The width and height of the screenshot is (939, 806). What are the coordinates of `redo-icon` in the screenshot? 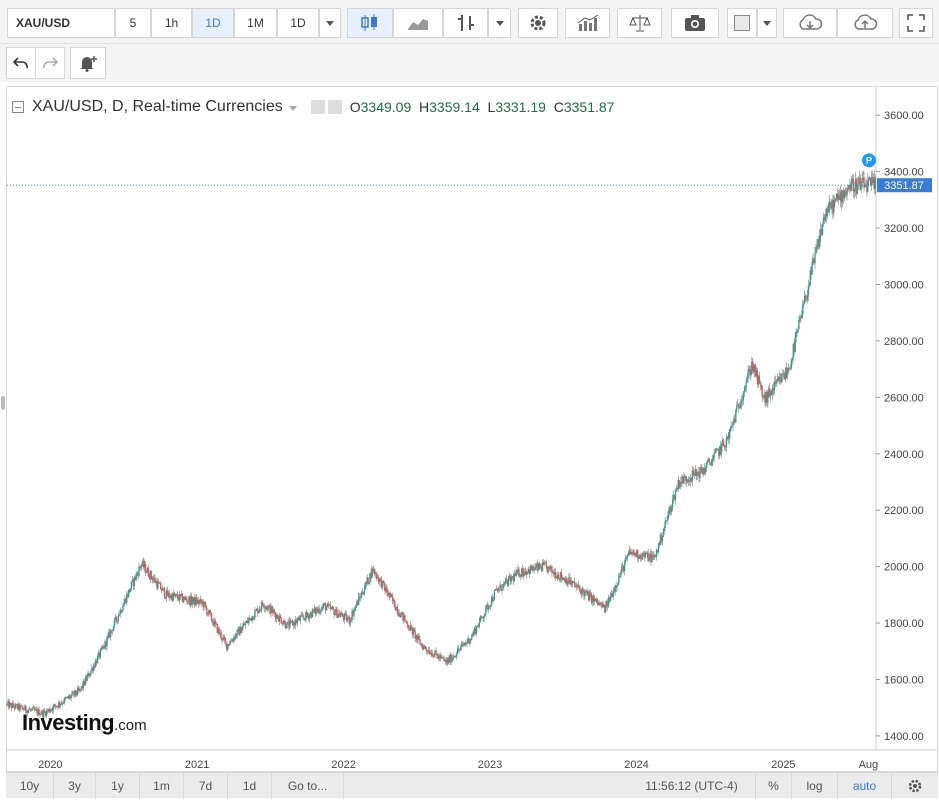 It's located at (50, 63).